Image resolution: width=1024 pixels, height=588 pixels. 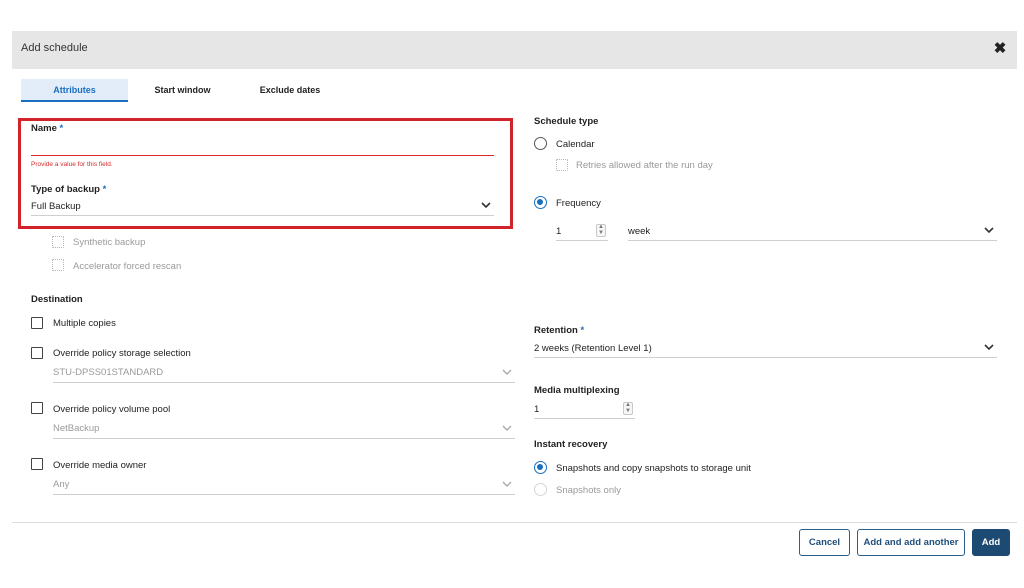 I want to click on retries-label: Retries allowed after the run day, so click(x=644, y=165).